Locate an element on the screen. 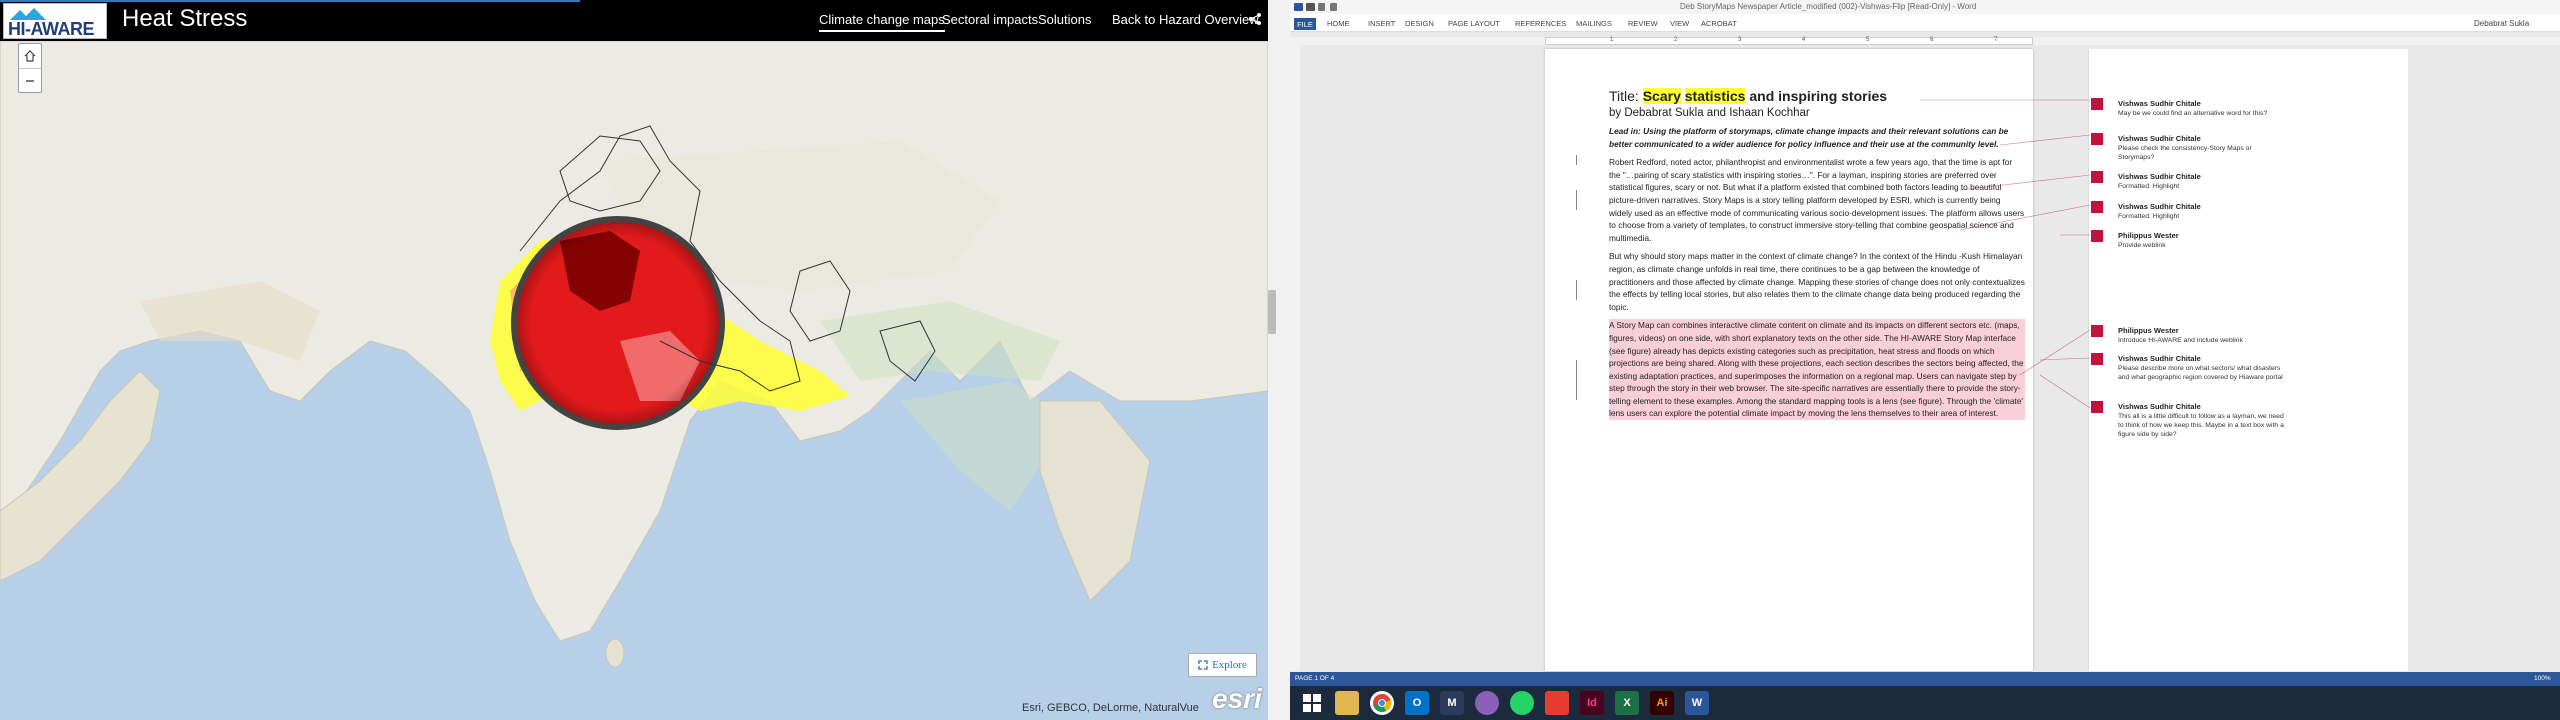  home-button is located at coordinates (30, 56).